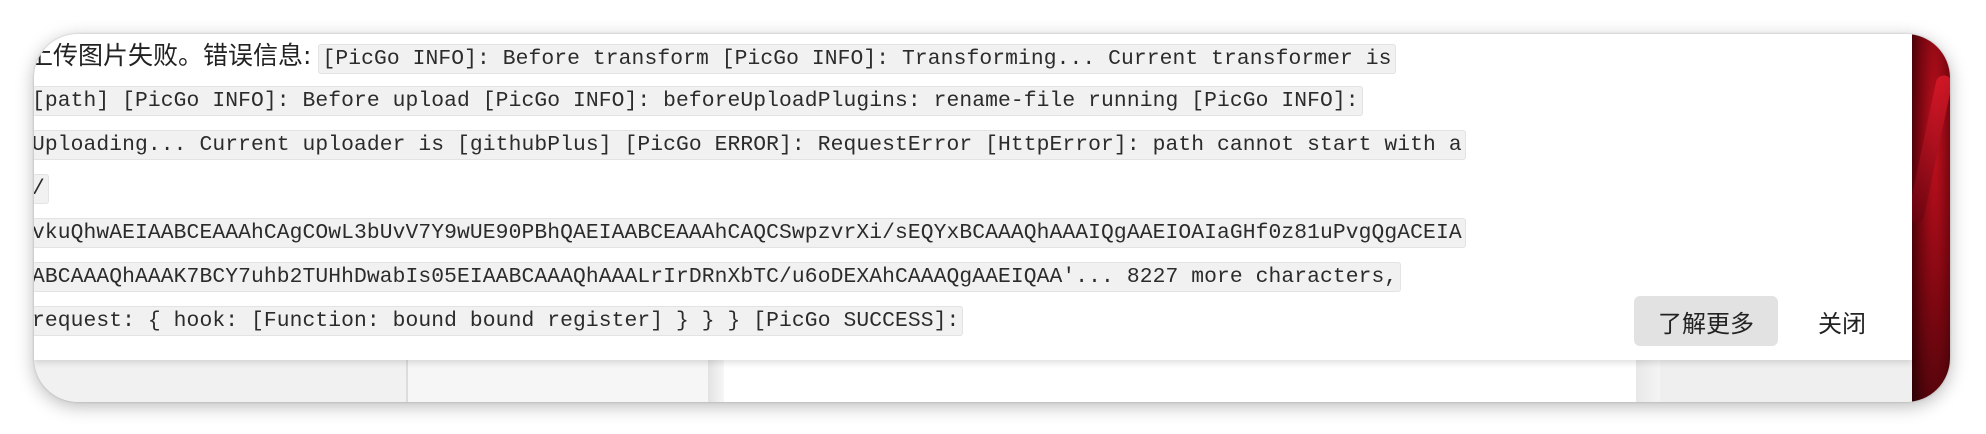 The image size is (1986, 434). I want to click on message-line: /, so click(831, 188).